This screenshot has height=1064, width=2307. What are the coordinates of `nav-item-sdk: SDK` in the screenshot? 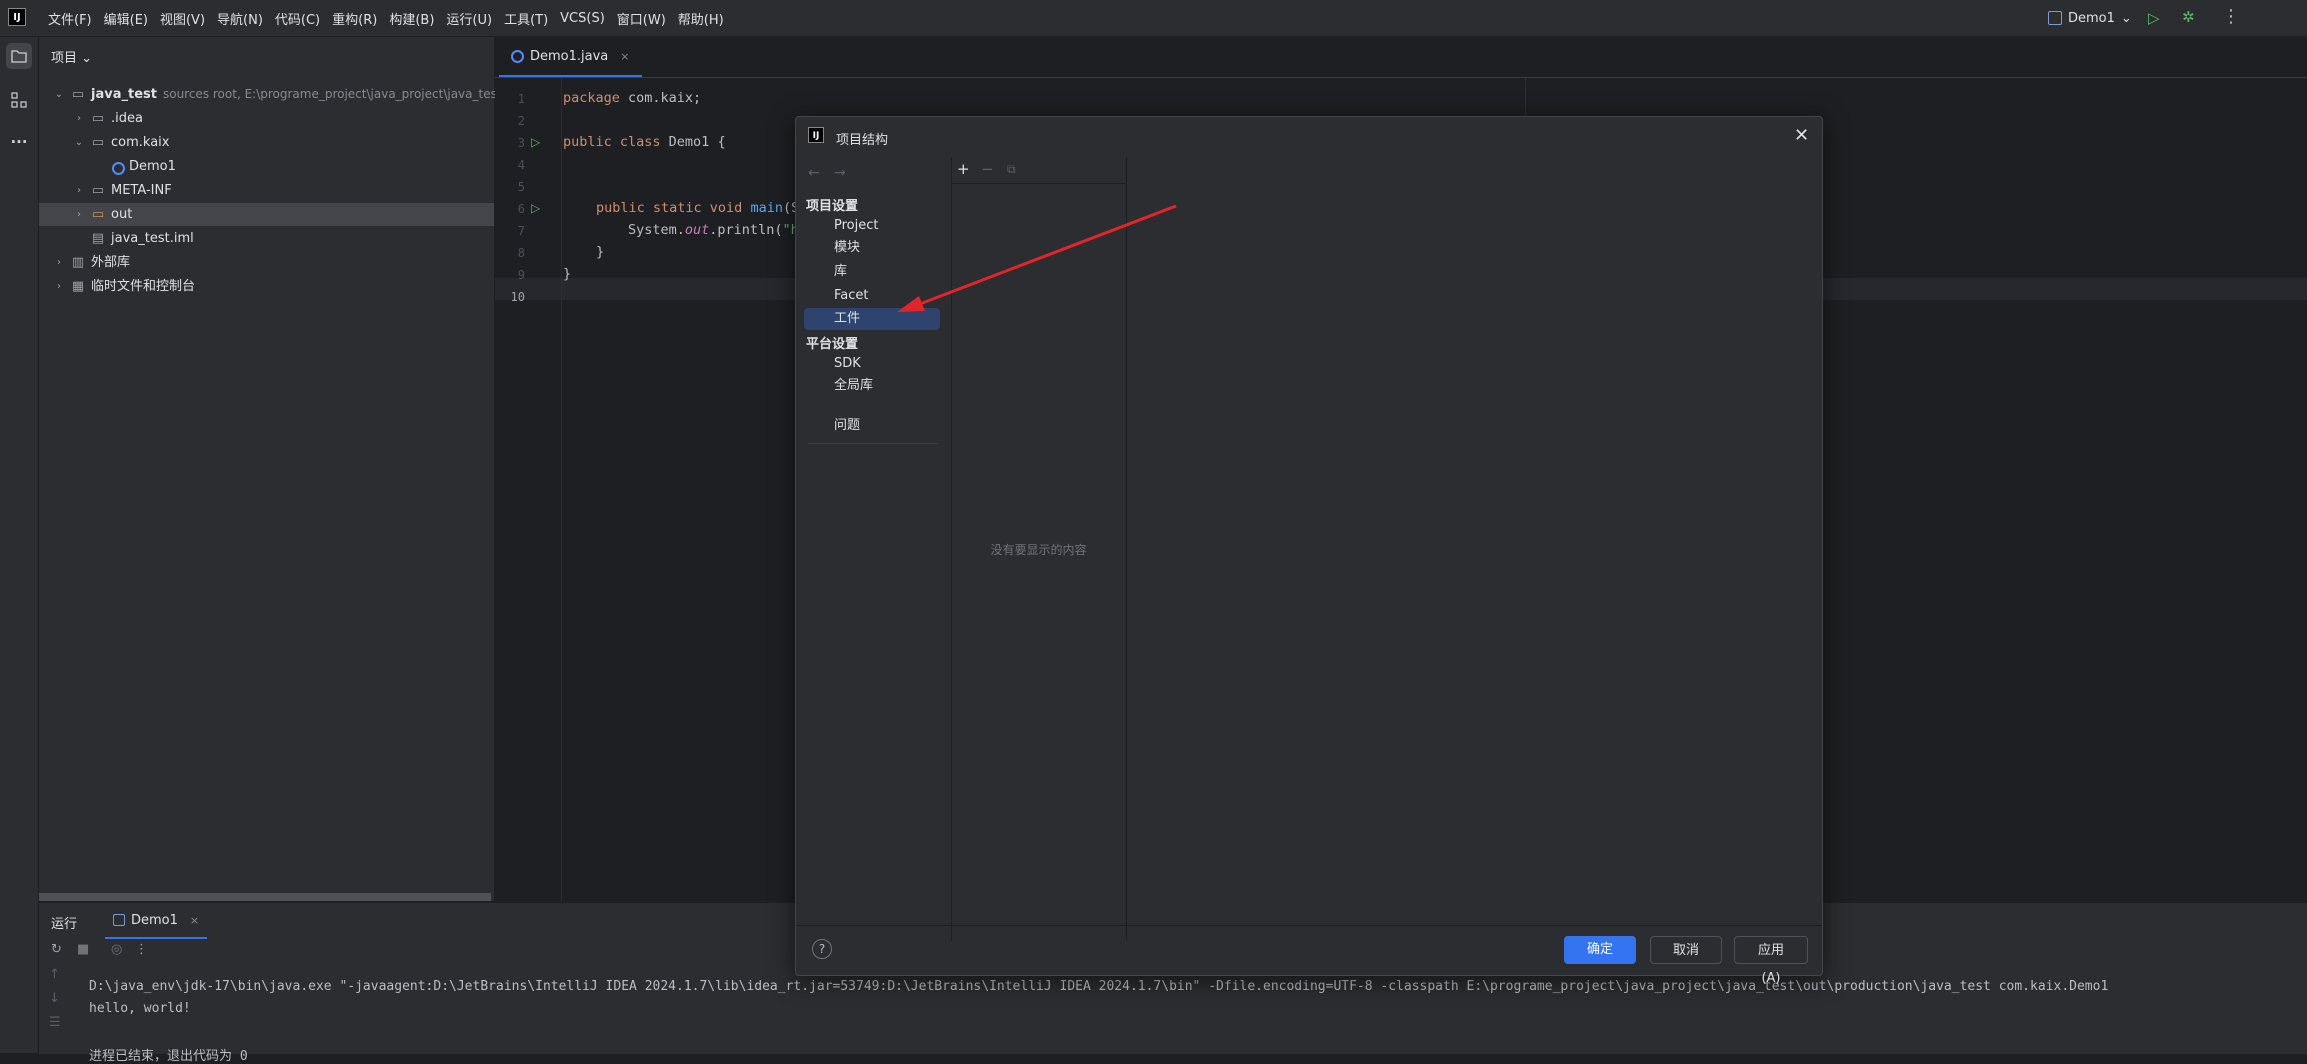 It's located at (872, 364).